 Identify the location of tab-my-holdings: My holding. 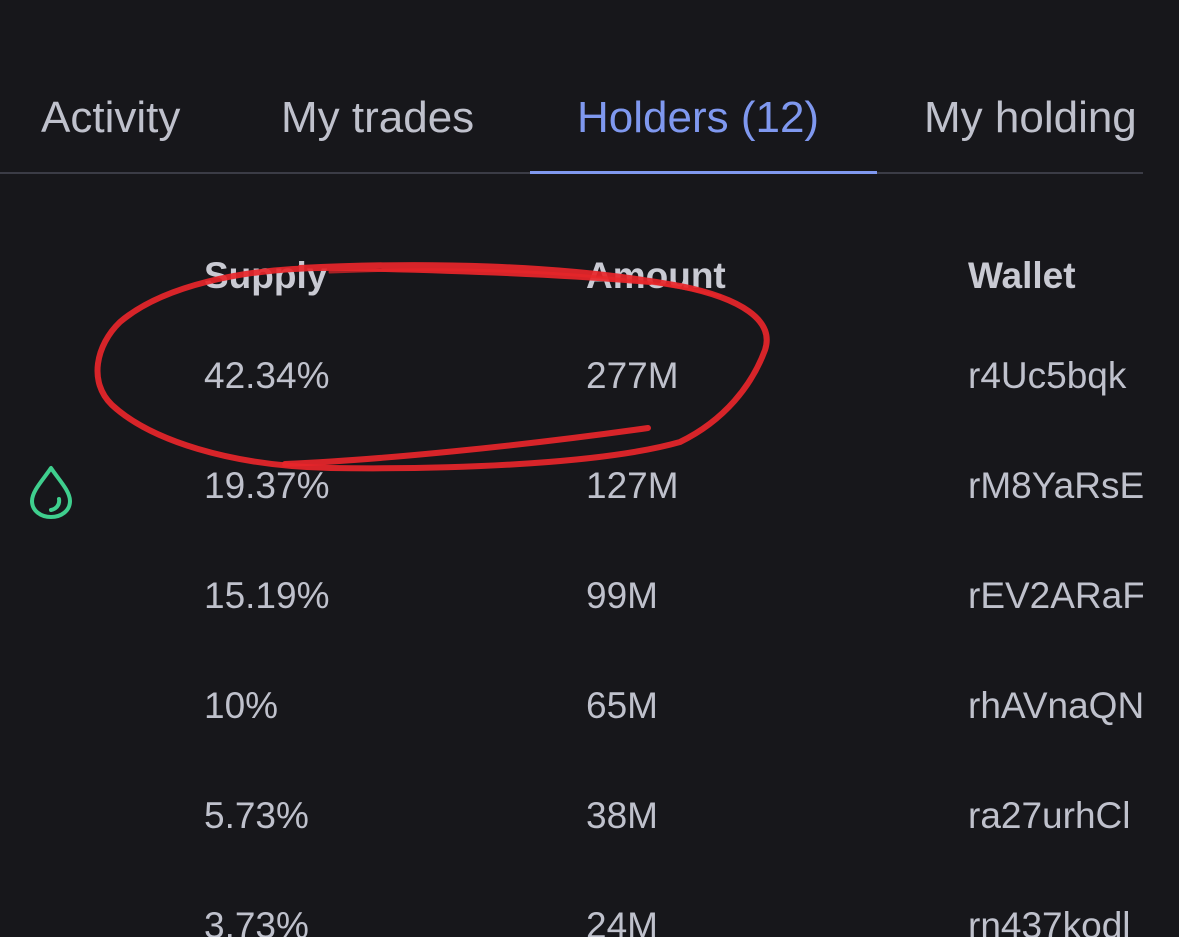
(1030, 118).